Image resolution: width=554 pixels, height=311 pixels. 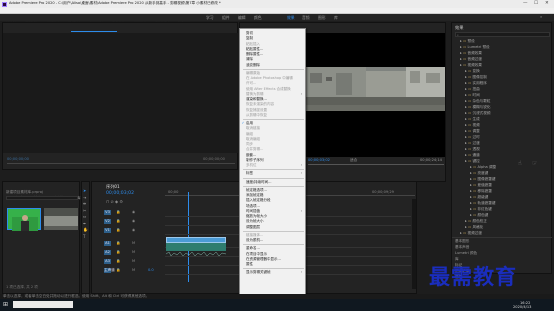 What do you see at coordinates (476, 77) in the screenshot?
I see `effects-tree-item: ▸ ▭ 图像控制` at bounding box center [476, 77].